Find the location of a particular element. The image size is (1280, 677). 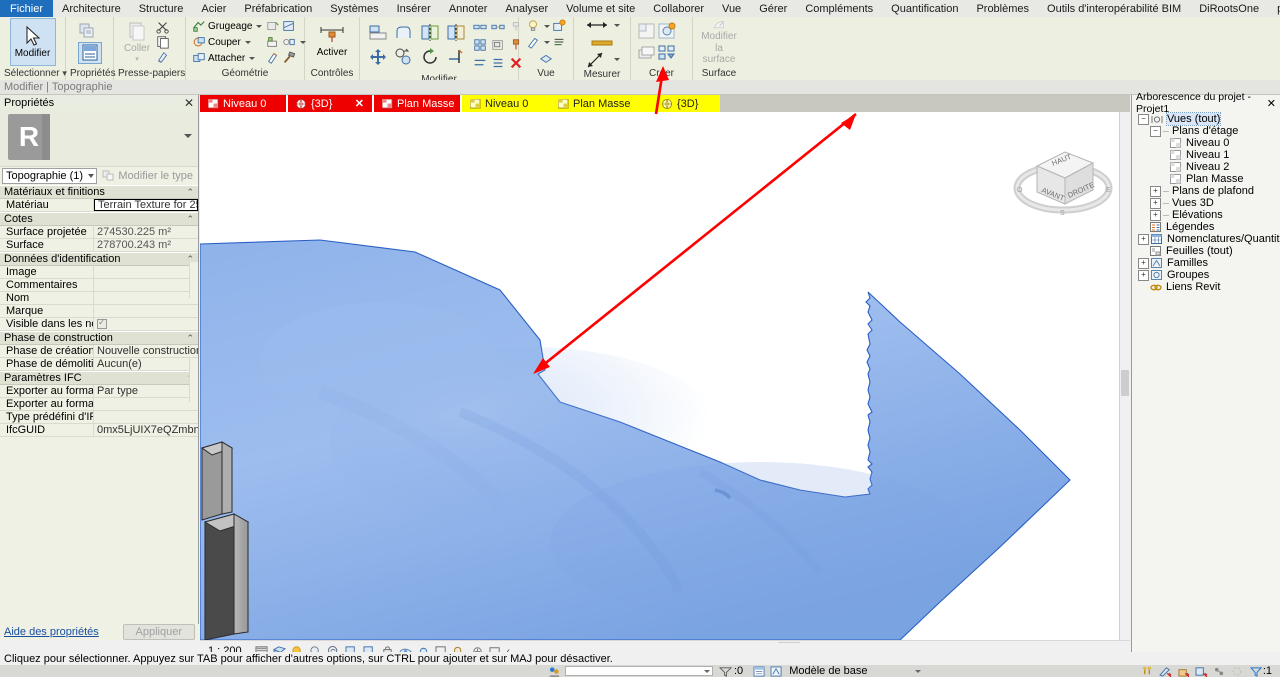

paste-button: Coller ▾ is located at coordinates (137, 41).